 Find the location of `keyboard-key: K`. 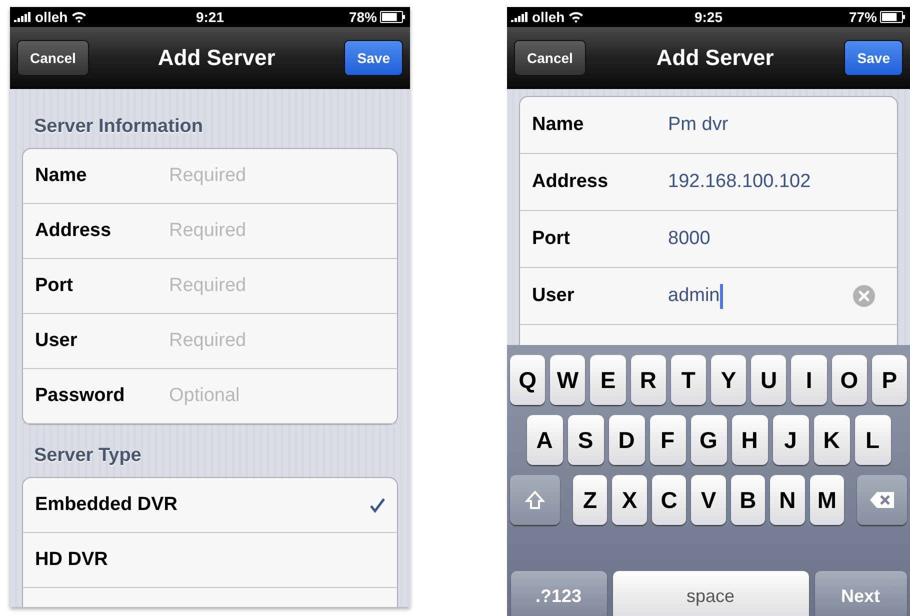

keyboard-key: K is located at coordinates (832, 440).